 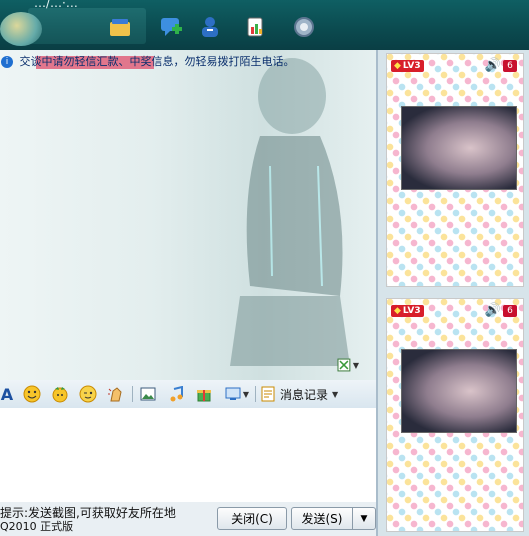 I want to click on settings-icon, so click(x=304, y=27).